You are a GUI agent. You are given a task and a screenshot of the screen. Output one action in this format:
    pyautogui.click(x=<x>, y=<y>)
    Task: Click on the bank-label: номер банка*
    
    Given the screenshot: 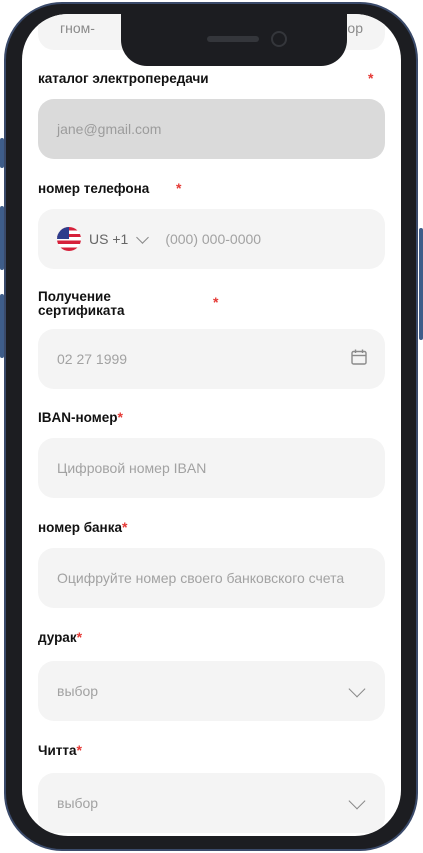 What is the action you would take?
    pyautogui.click(x=82, y=527)
    